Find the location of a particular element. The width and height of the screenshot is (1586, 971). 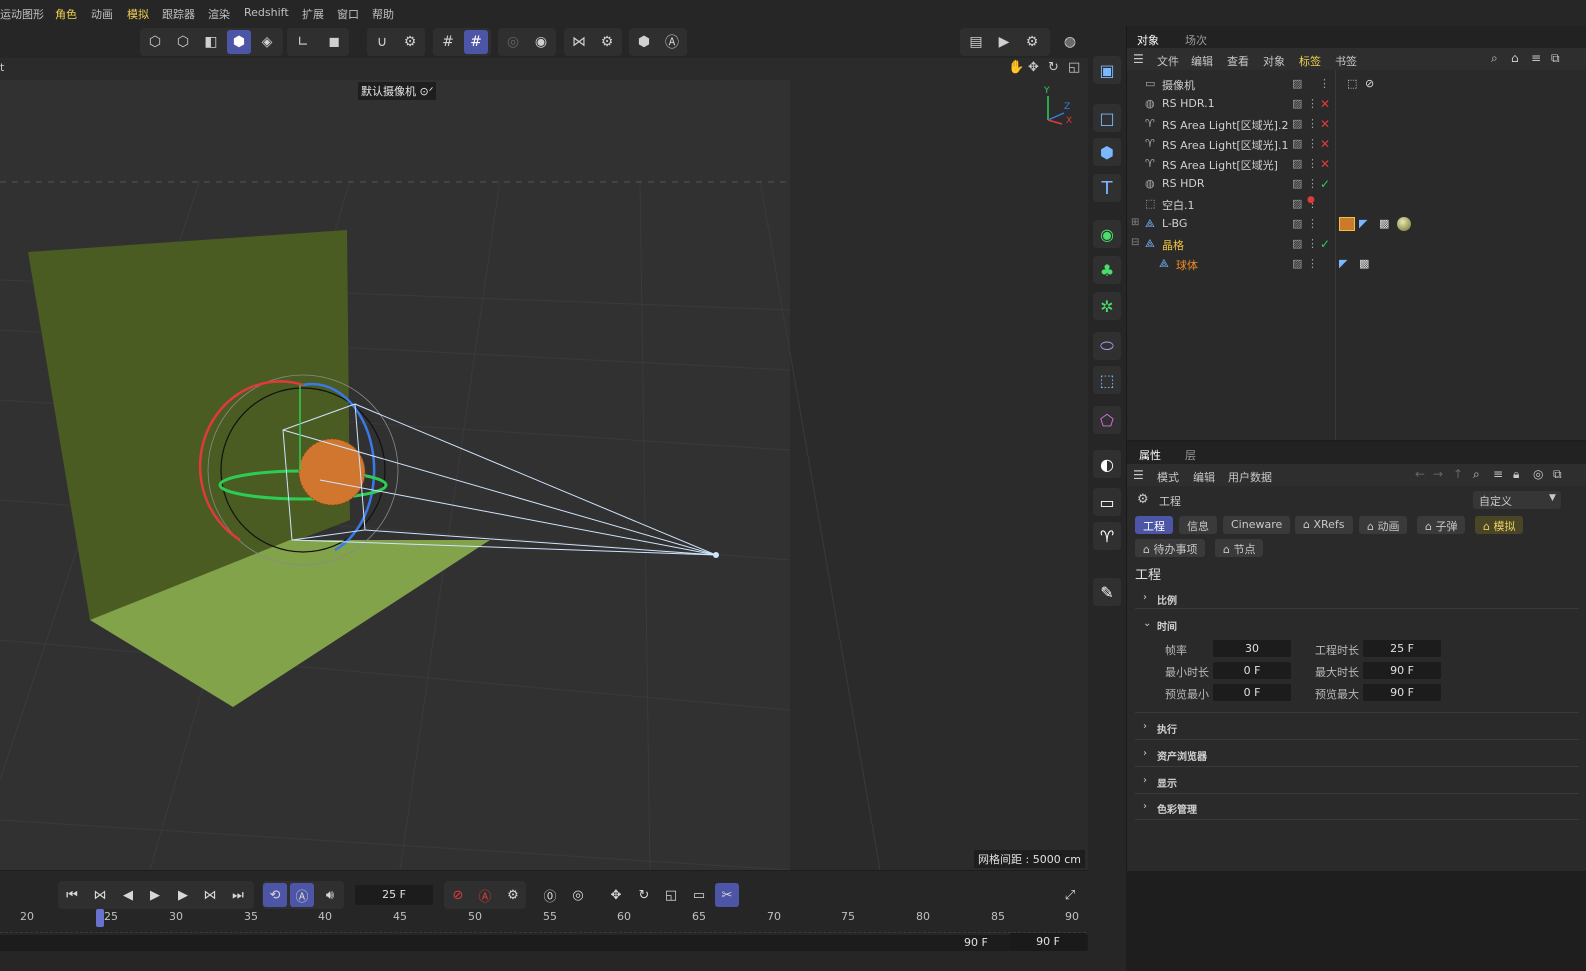

cube-icon: ⬢ is located at coordinates (1107, 152).